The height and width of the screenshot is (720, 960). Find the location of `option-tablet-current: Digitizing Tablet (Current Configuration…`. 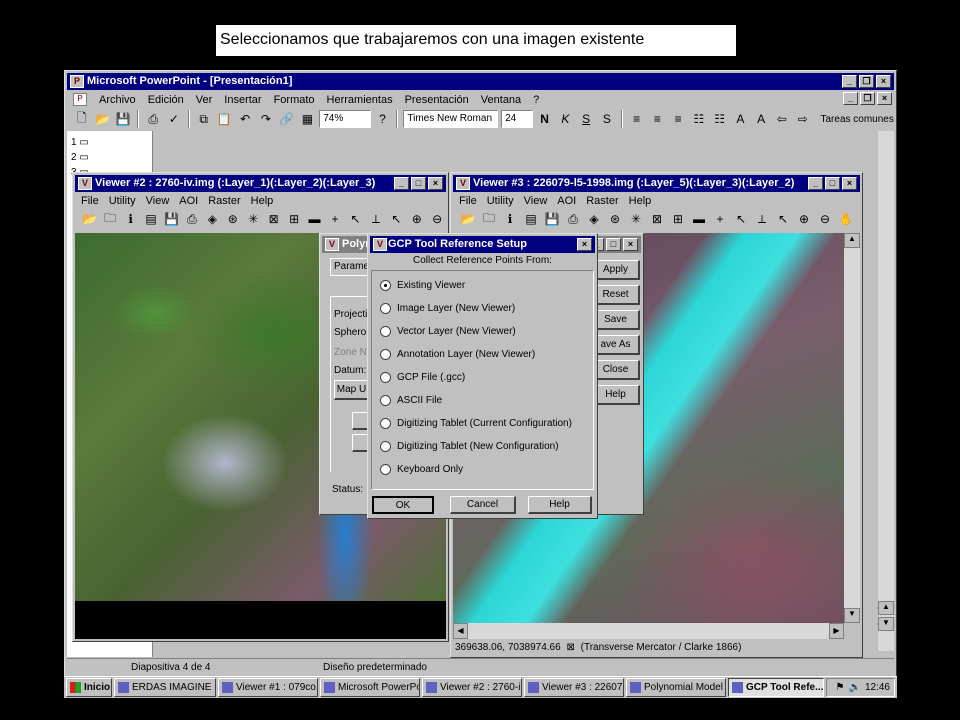

option-tablet-current: Digitizing Tablet (Current Configuration… is located at coordinates (476, 423).